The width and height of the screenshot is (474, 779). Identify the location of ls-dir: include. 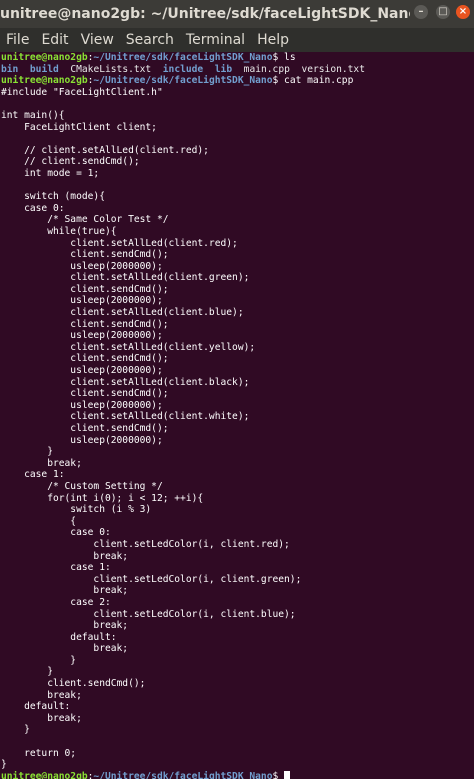
(183, 69).